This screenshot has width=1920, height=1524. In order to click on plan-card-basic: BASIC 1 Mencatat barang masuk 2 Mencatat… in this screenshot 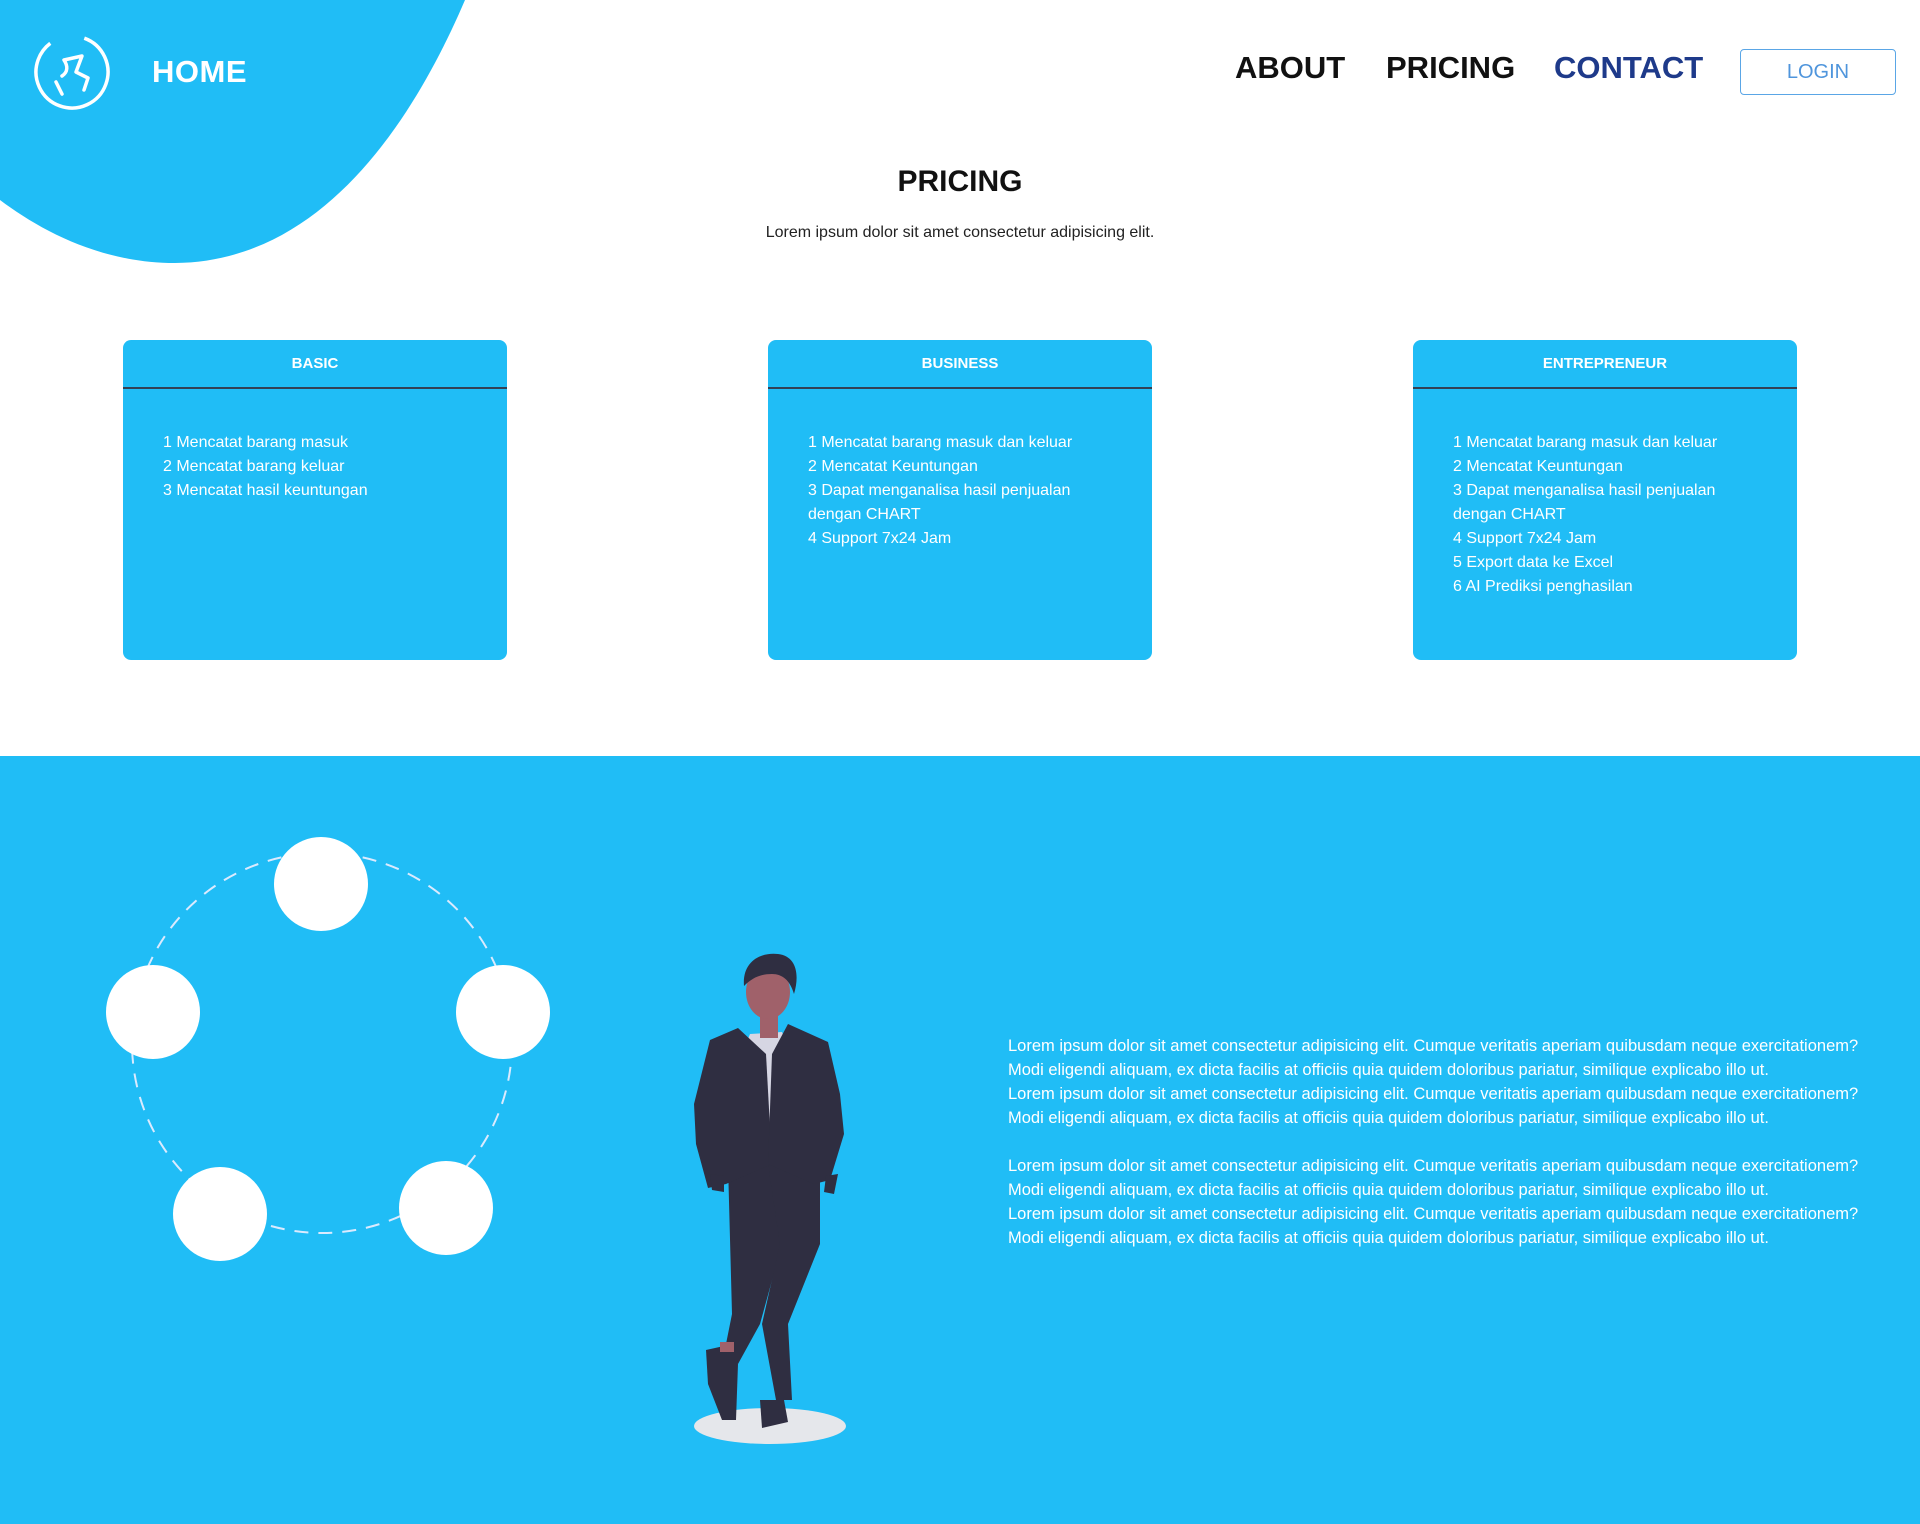, I will do `click(315, 500)`.